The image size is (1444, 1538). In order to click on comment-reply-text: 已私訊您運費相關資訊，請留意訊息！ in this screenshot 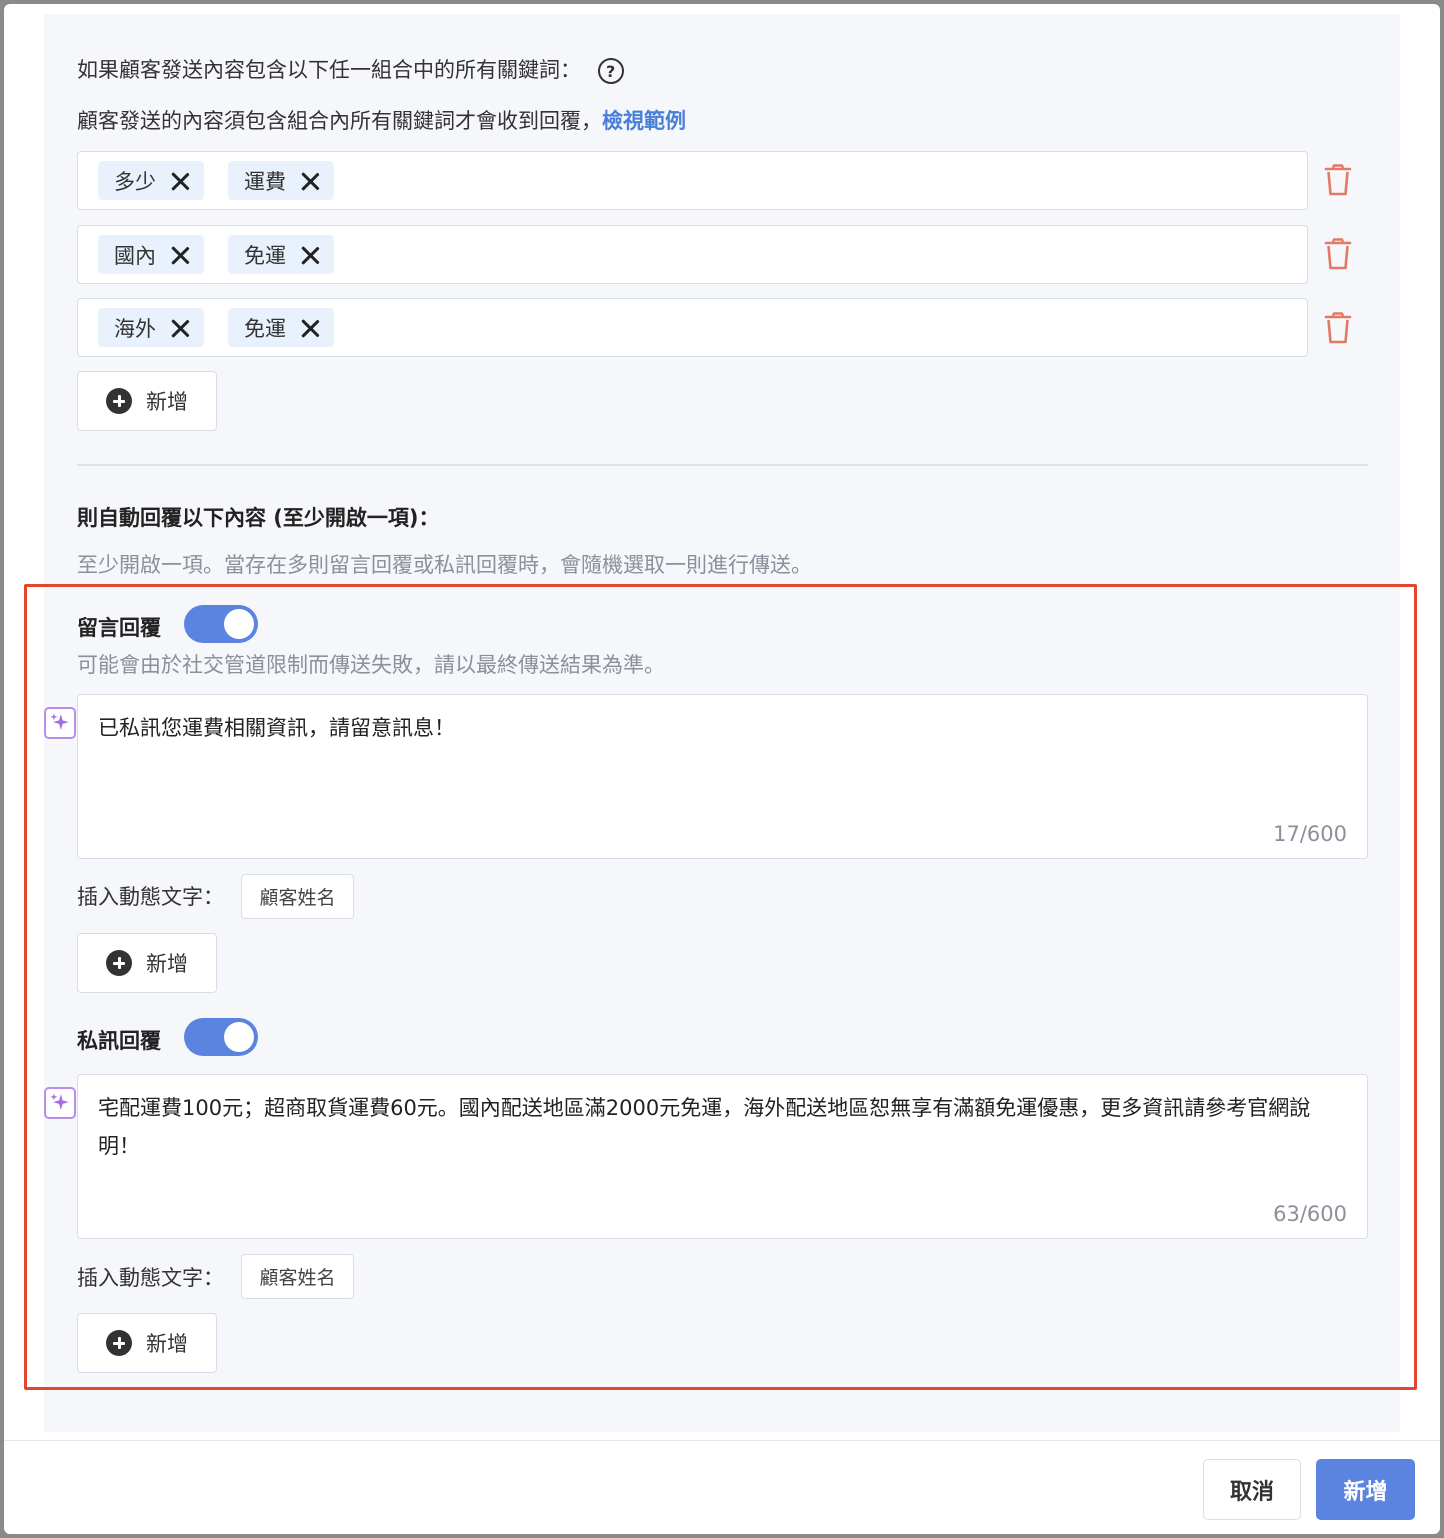, I will do `click(276, 728)`.